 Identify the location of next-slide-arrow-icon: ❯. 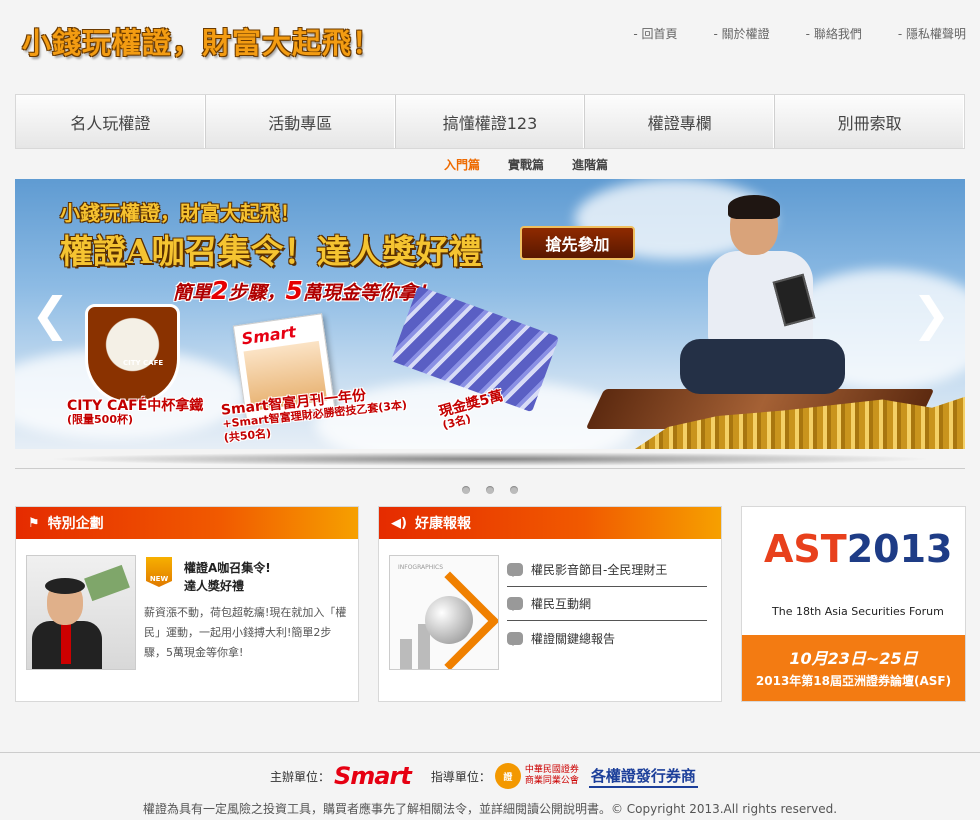
(931, 314).